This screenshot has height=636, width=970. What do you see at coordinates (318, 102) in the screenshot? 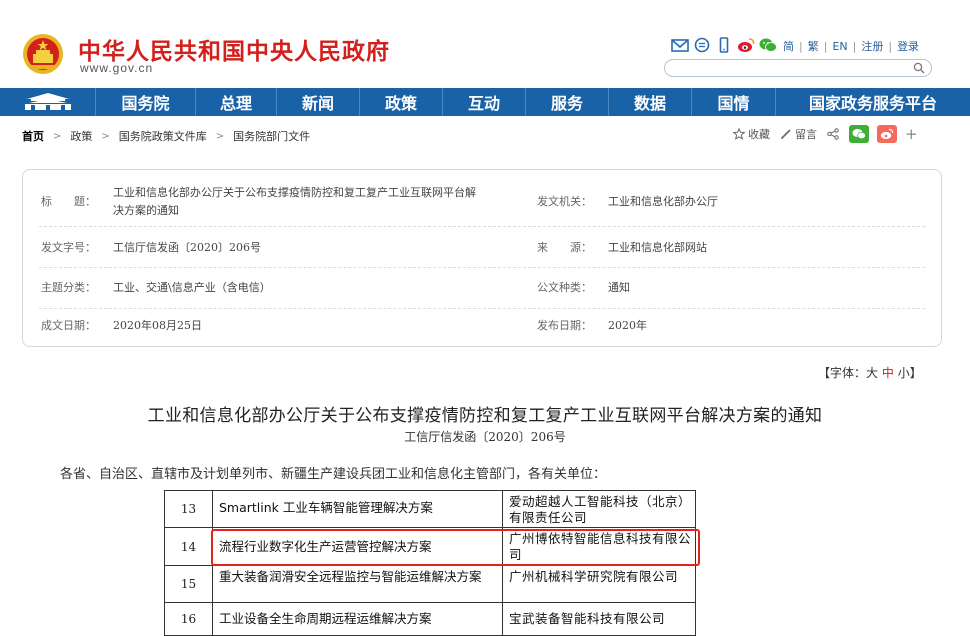
I see `nav-item-news: 新闻` at bounding box center [318, 102].